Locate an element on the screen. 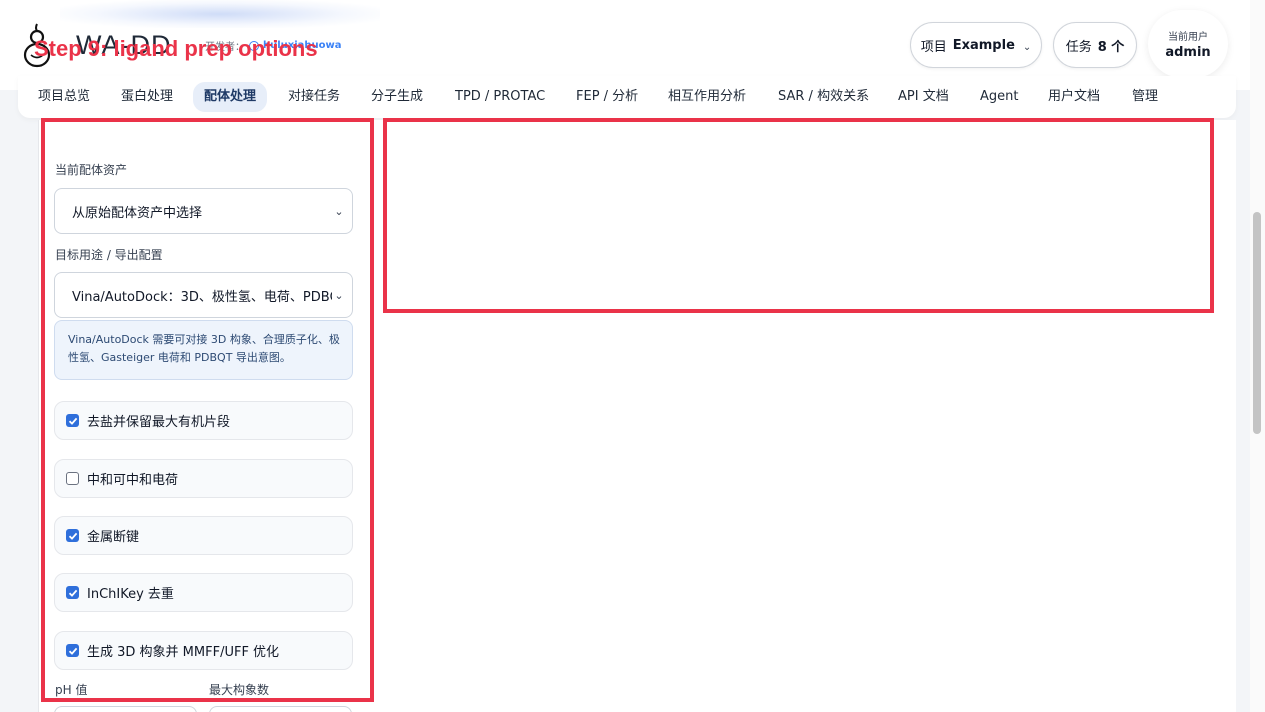 The image size is (1265, 712). tab-ligand-prep: 配体处理 is located at coordinates (230, 97).